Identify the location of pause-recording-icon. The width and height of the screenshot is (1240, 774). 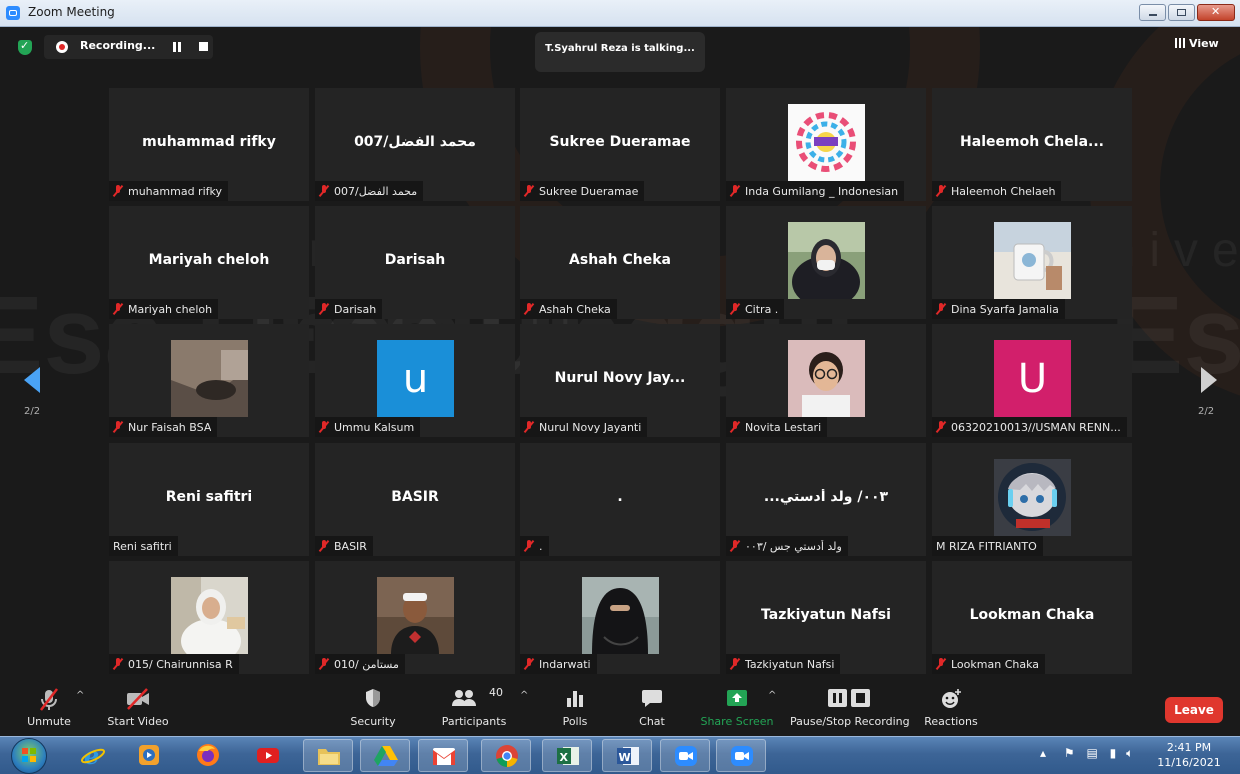
(177, 47).